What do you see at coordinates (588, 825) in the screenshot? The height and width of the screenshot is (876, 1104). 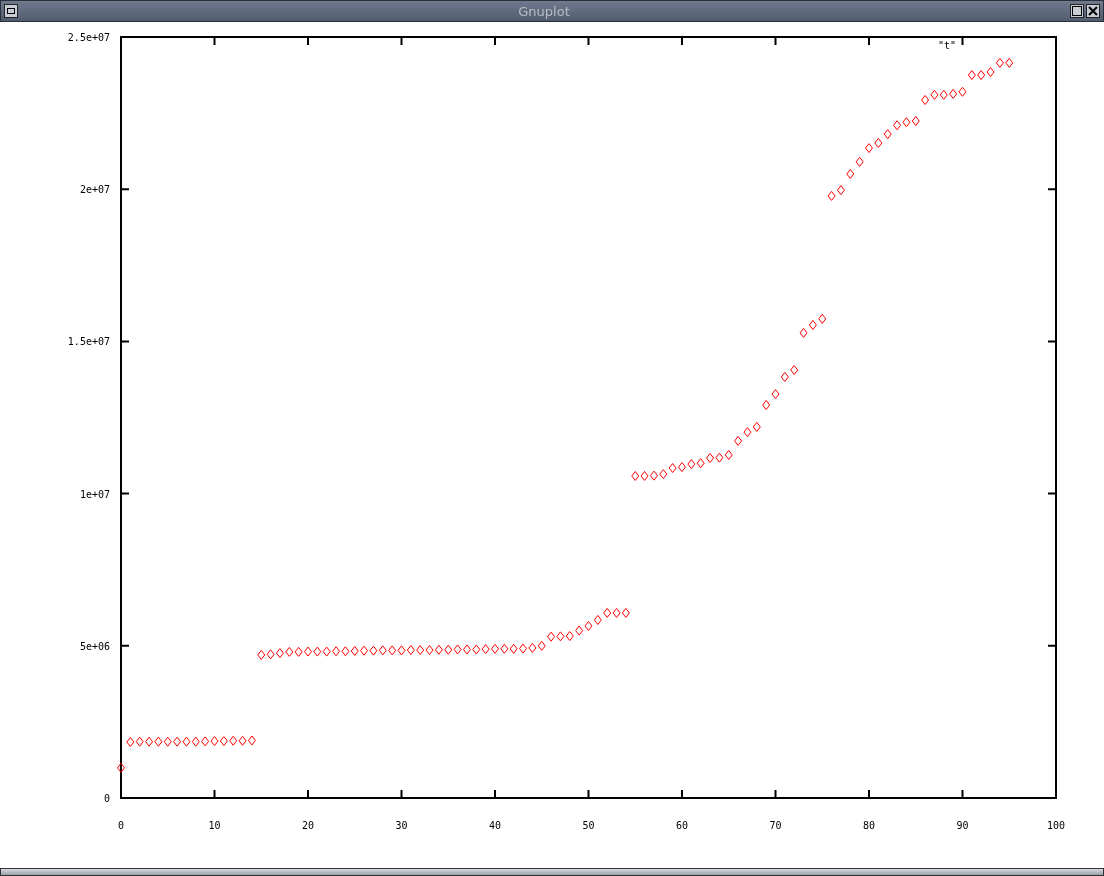 I see `x-tick-label: 50` at bounding box center [588, 825].